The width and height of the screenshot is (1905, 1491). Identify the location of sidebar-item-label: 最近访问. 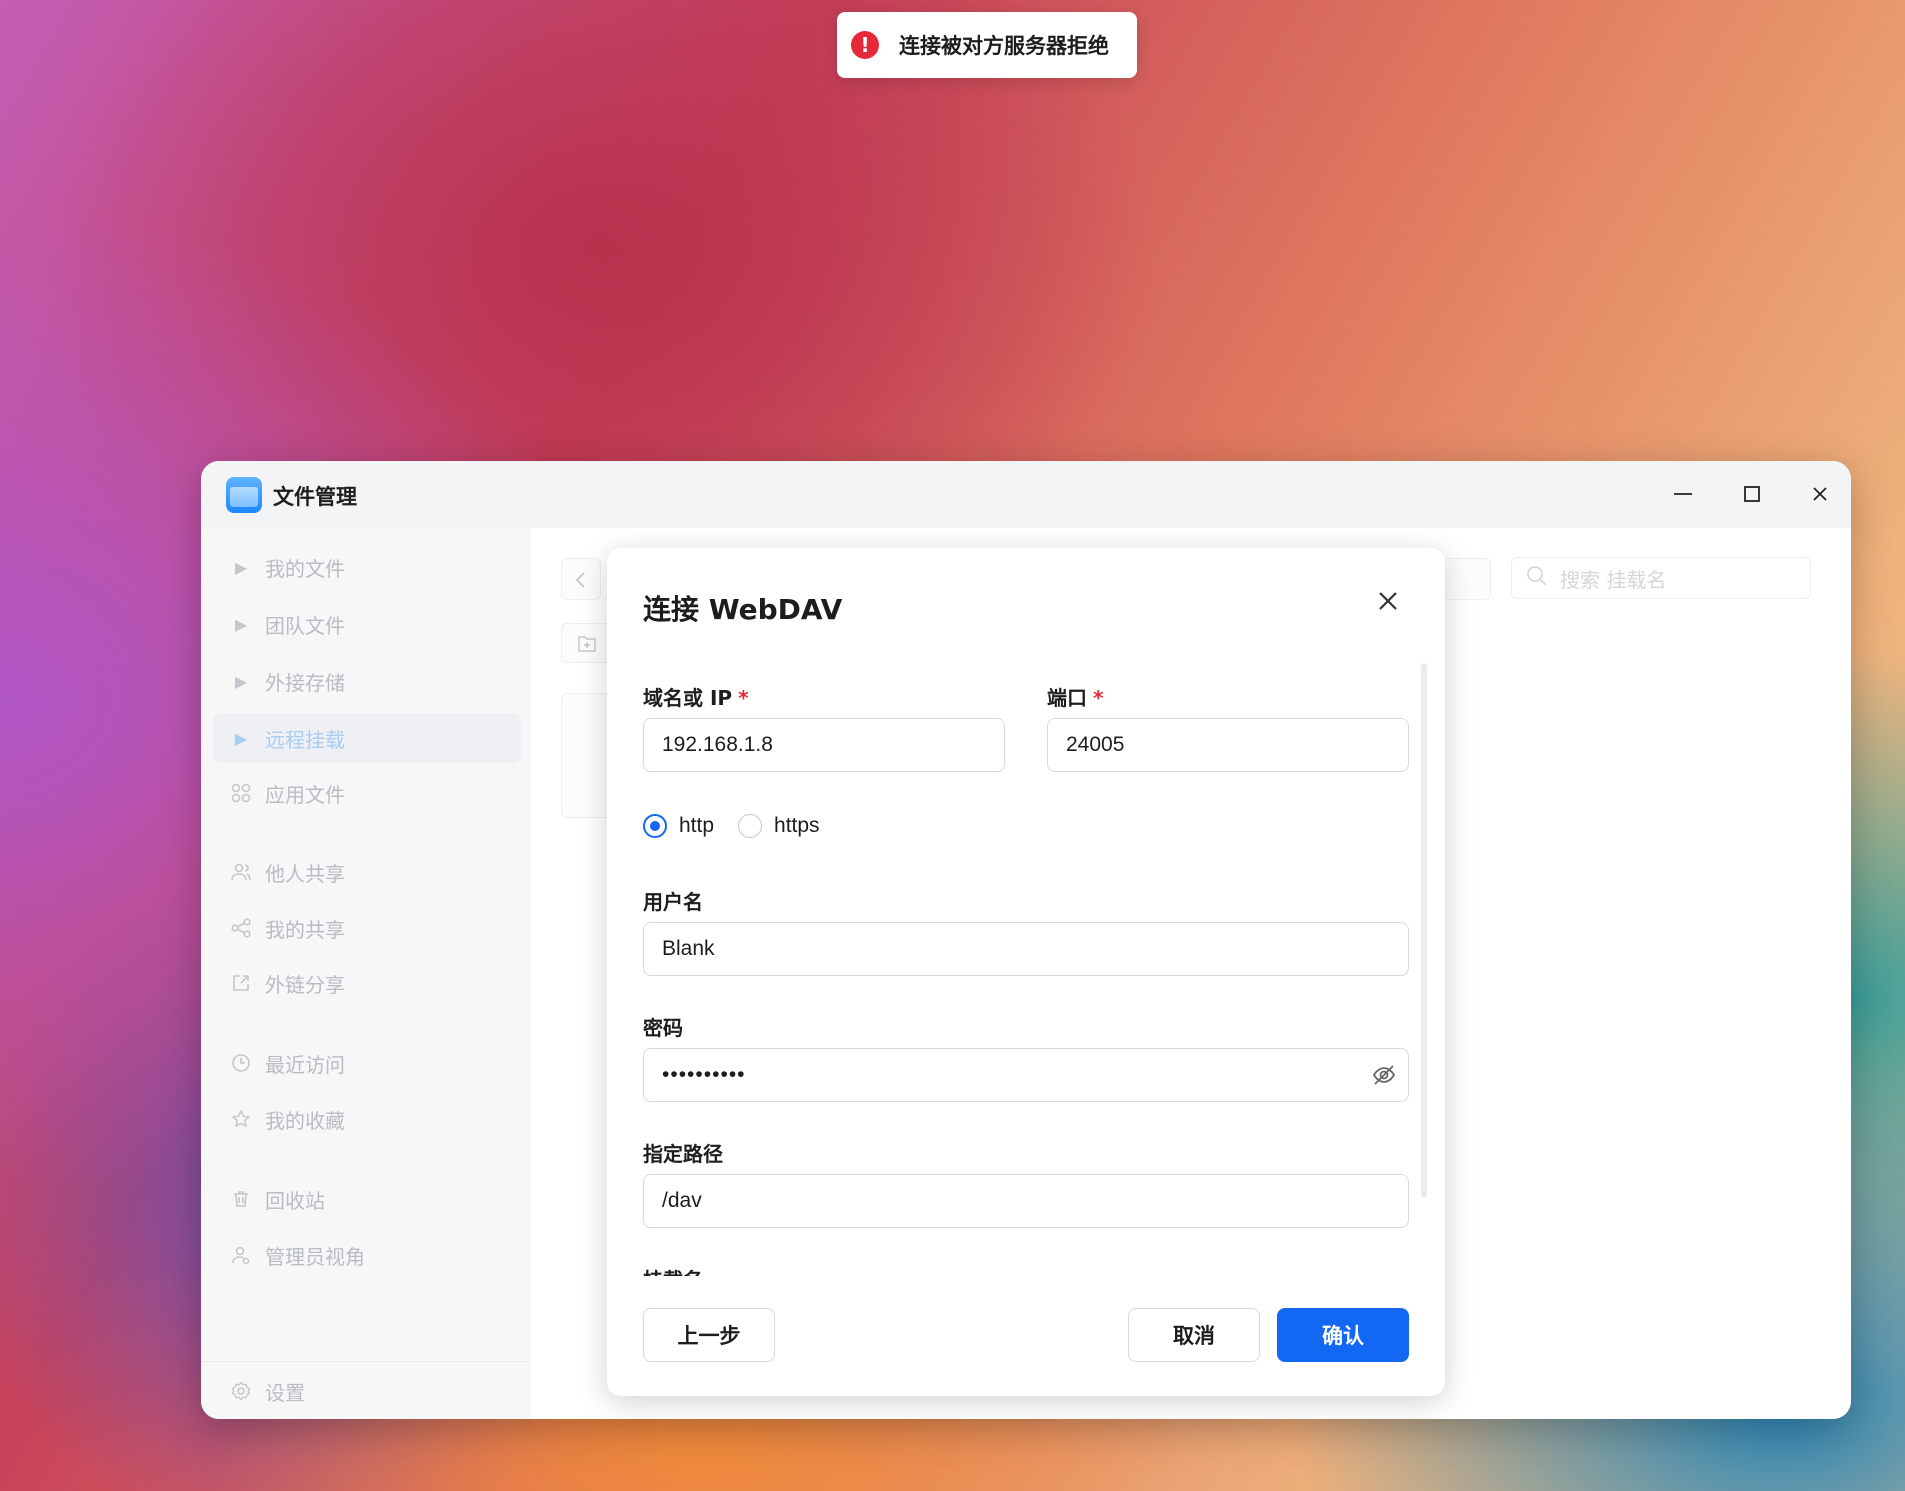
(305, 1064).